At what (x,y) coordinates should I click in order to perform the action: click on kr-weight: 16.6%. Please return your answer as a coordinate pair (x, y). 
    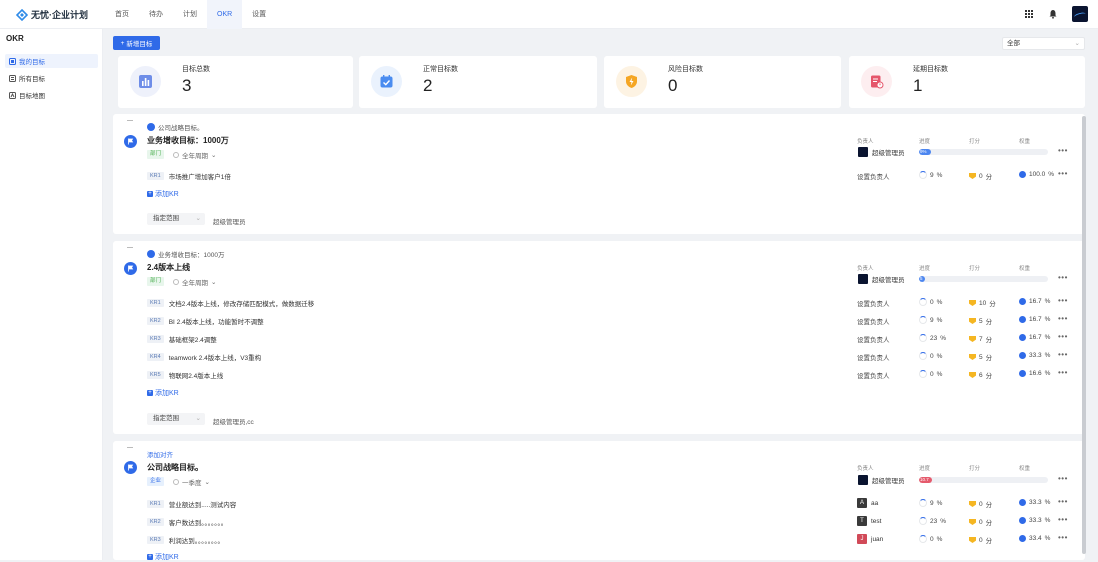
    Looking at the image, I should click on (1034, 373).